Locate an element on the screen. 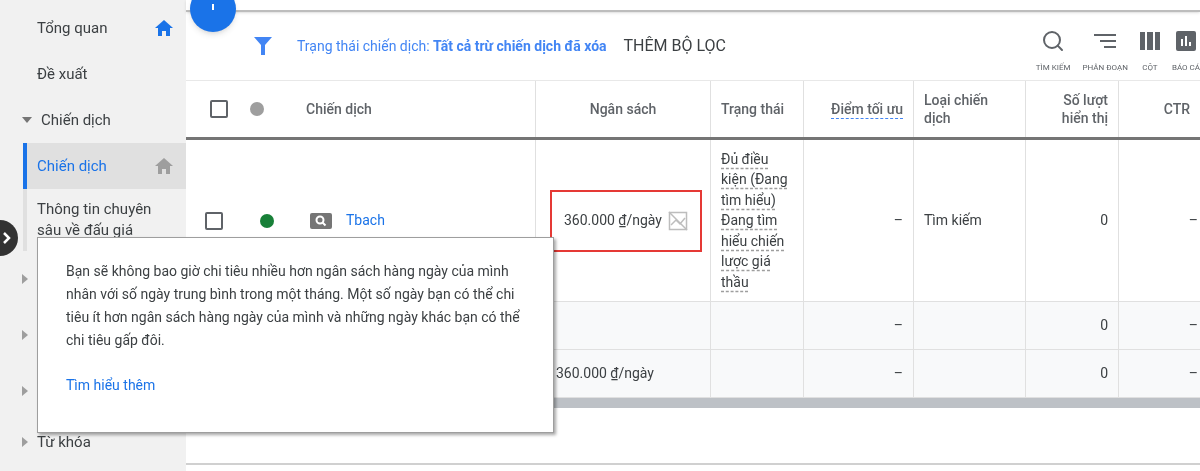 Image resolution: width=1200 pixels, height=471 pixels. toolbar-button: PHÂN ĐOẠN is located at coordinates (1105, 51).